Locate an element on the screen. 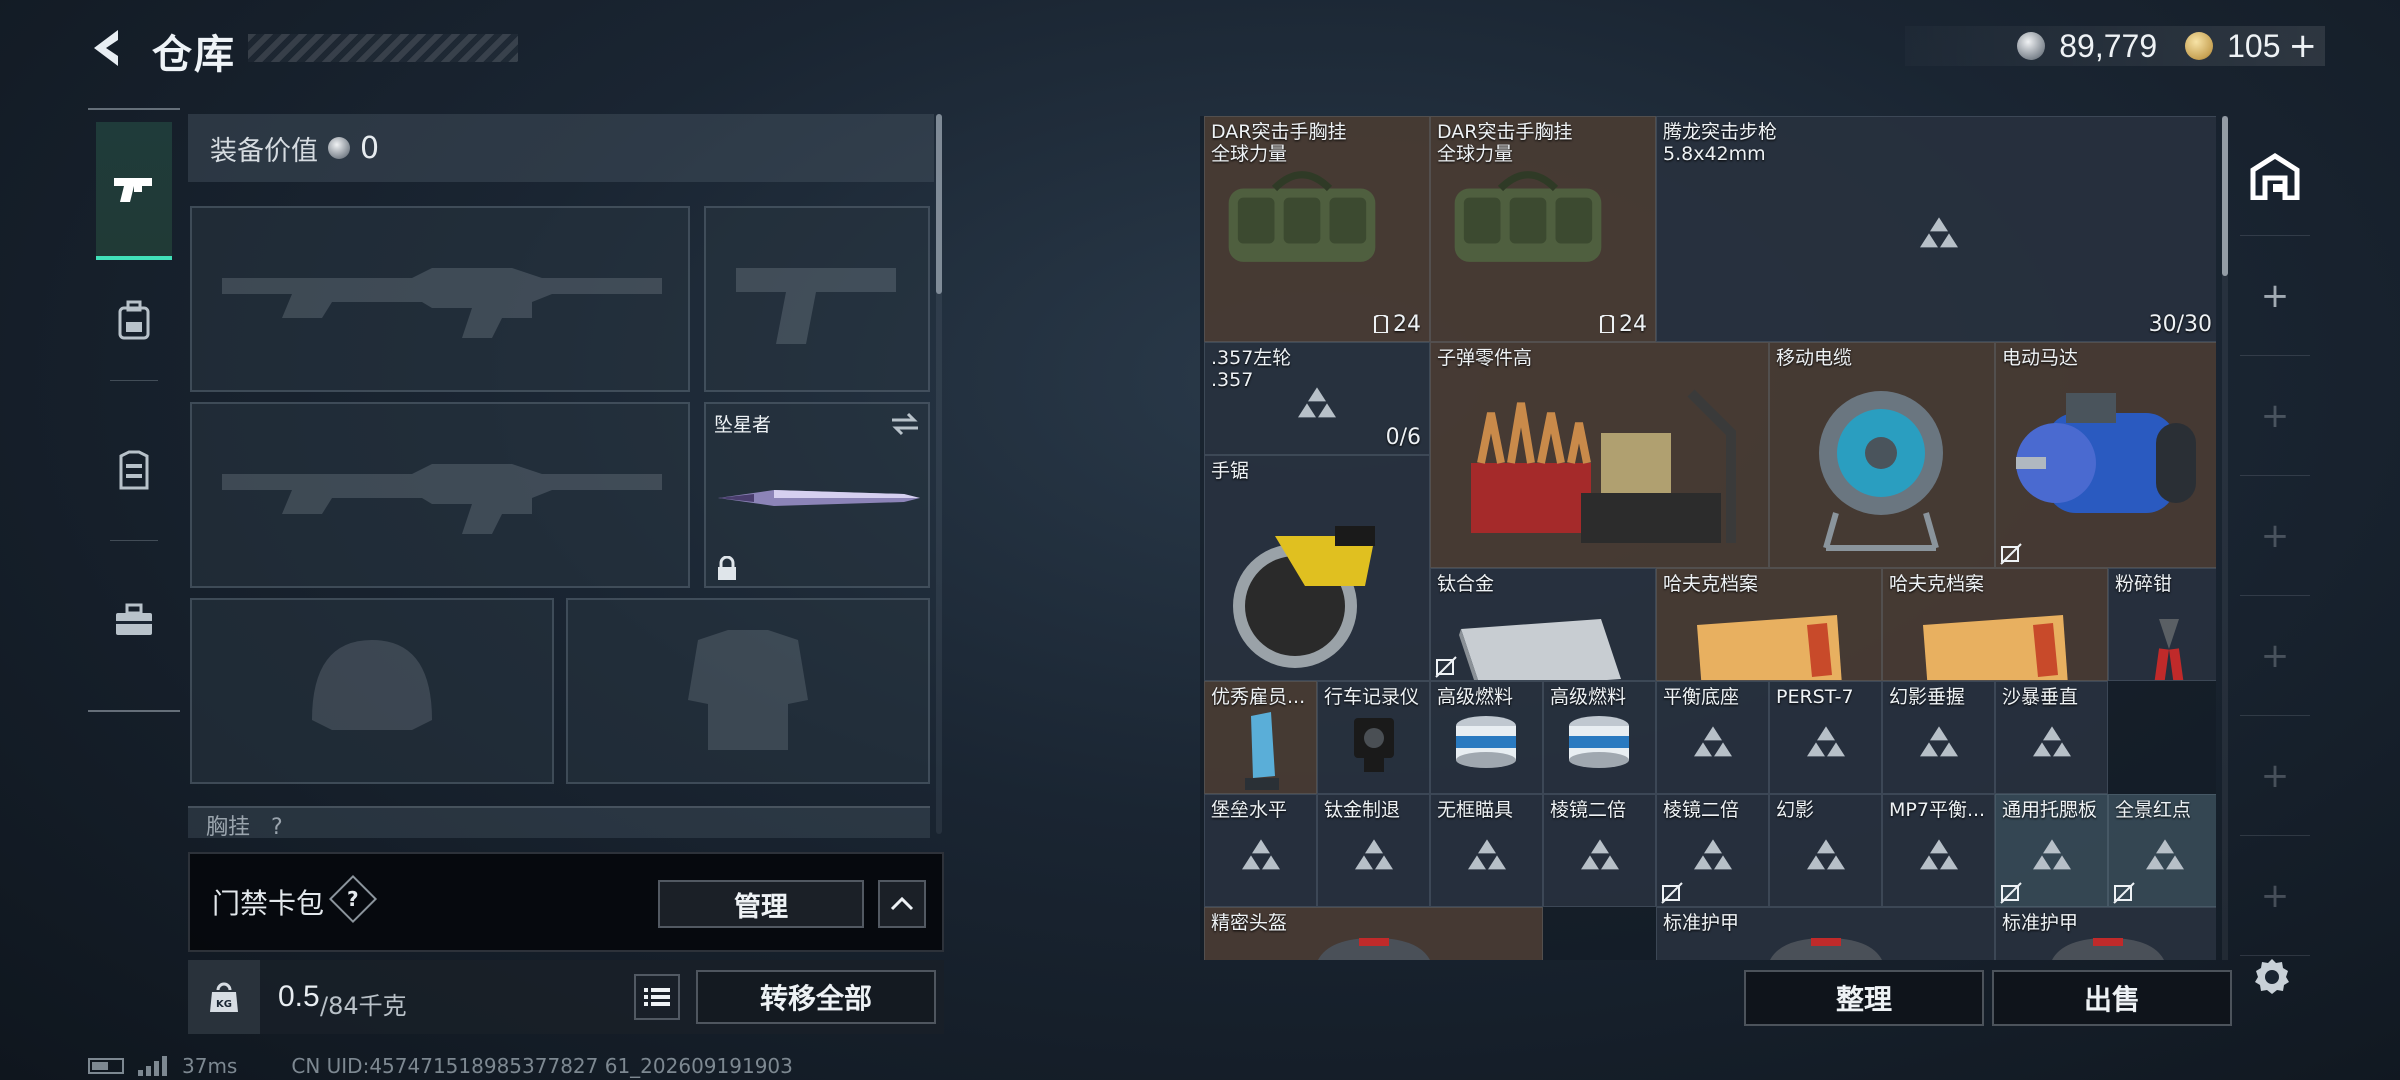 The height and width of the screenshot is (1080, 2400). stash-item: .357左轮 .357 0/6 is located at coordinates (1317, 398).